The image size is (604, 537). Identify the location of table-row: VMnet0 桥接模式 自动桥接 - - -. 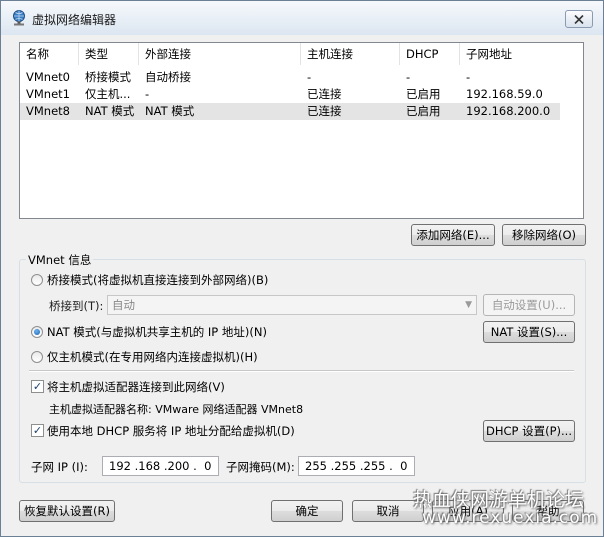
(290, 77).